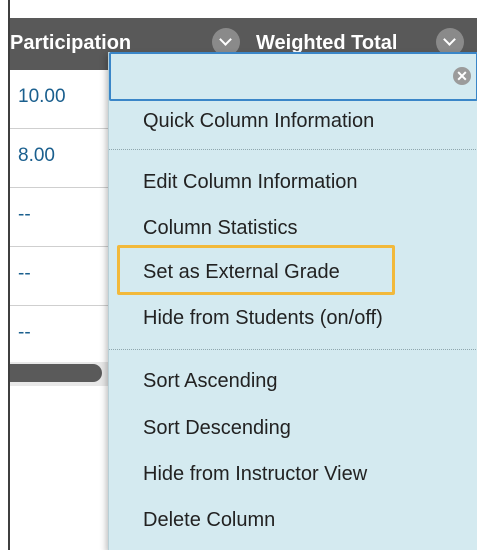  Describe the element at coordinates (60, 158) in the screenshot. I see `table-row: 8.00` at that location.